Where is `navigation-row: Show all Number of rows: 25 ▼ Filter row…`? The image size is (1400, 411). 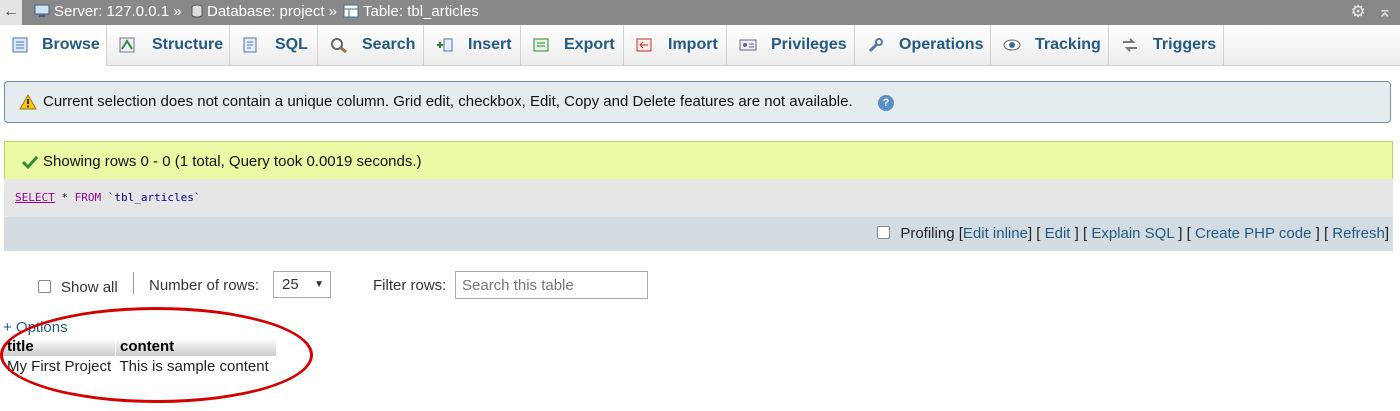 navigation-row: Show all Number of rows: 25 ▼ Filter row… is located at coordinates (350, 285).